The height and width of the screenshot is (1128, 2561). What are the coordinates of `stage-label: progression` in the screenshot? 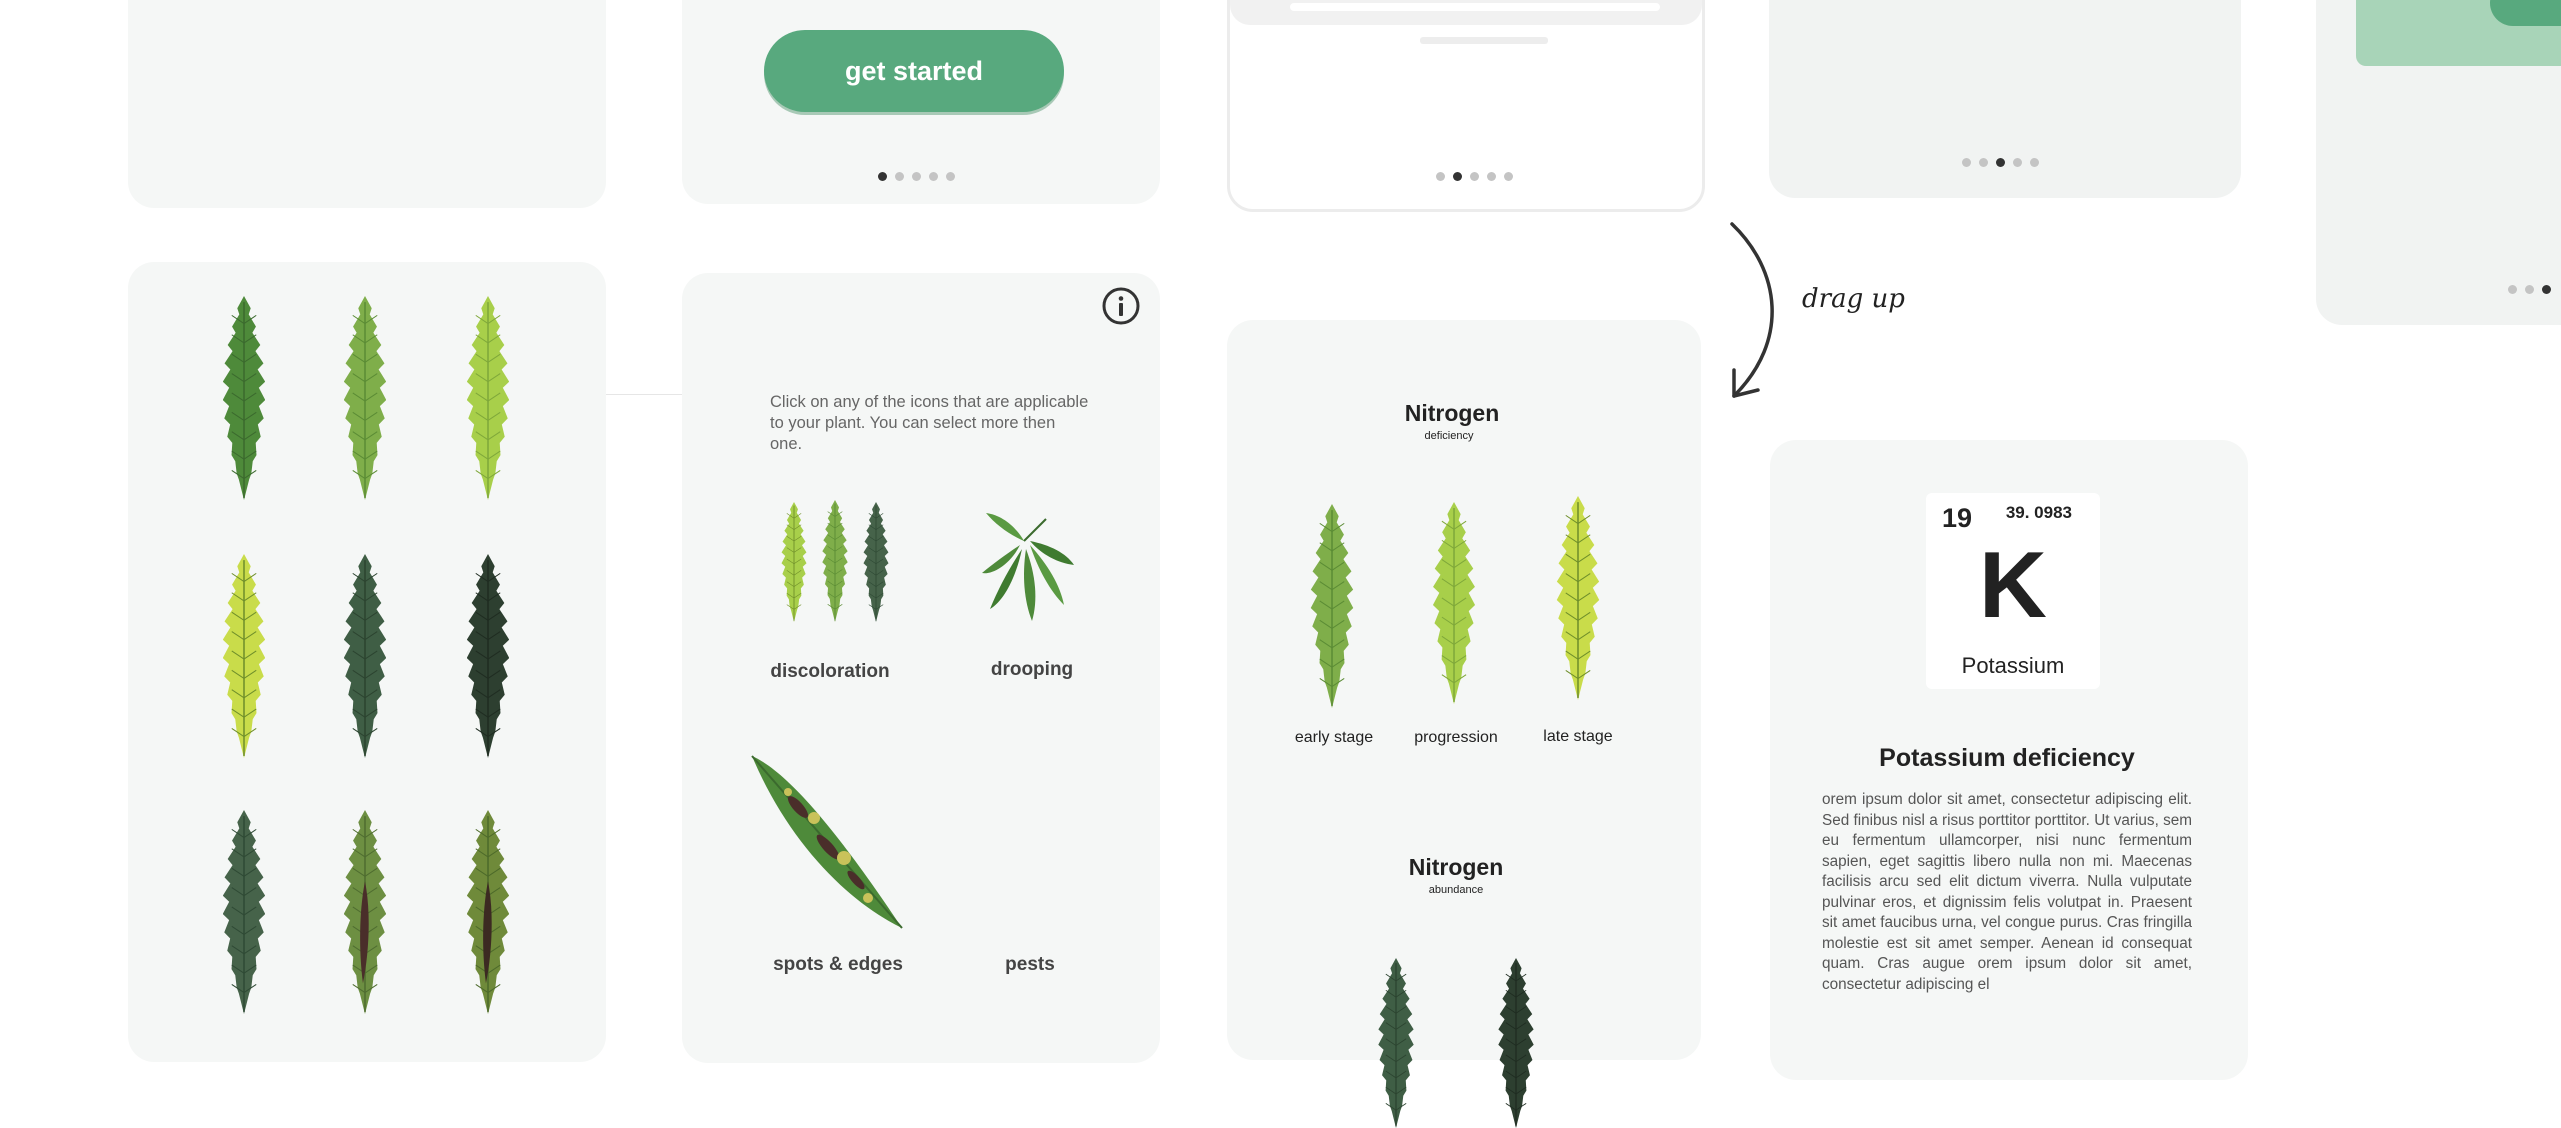 It's located at (1456, 737).